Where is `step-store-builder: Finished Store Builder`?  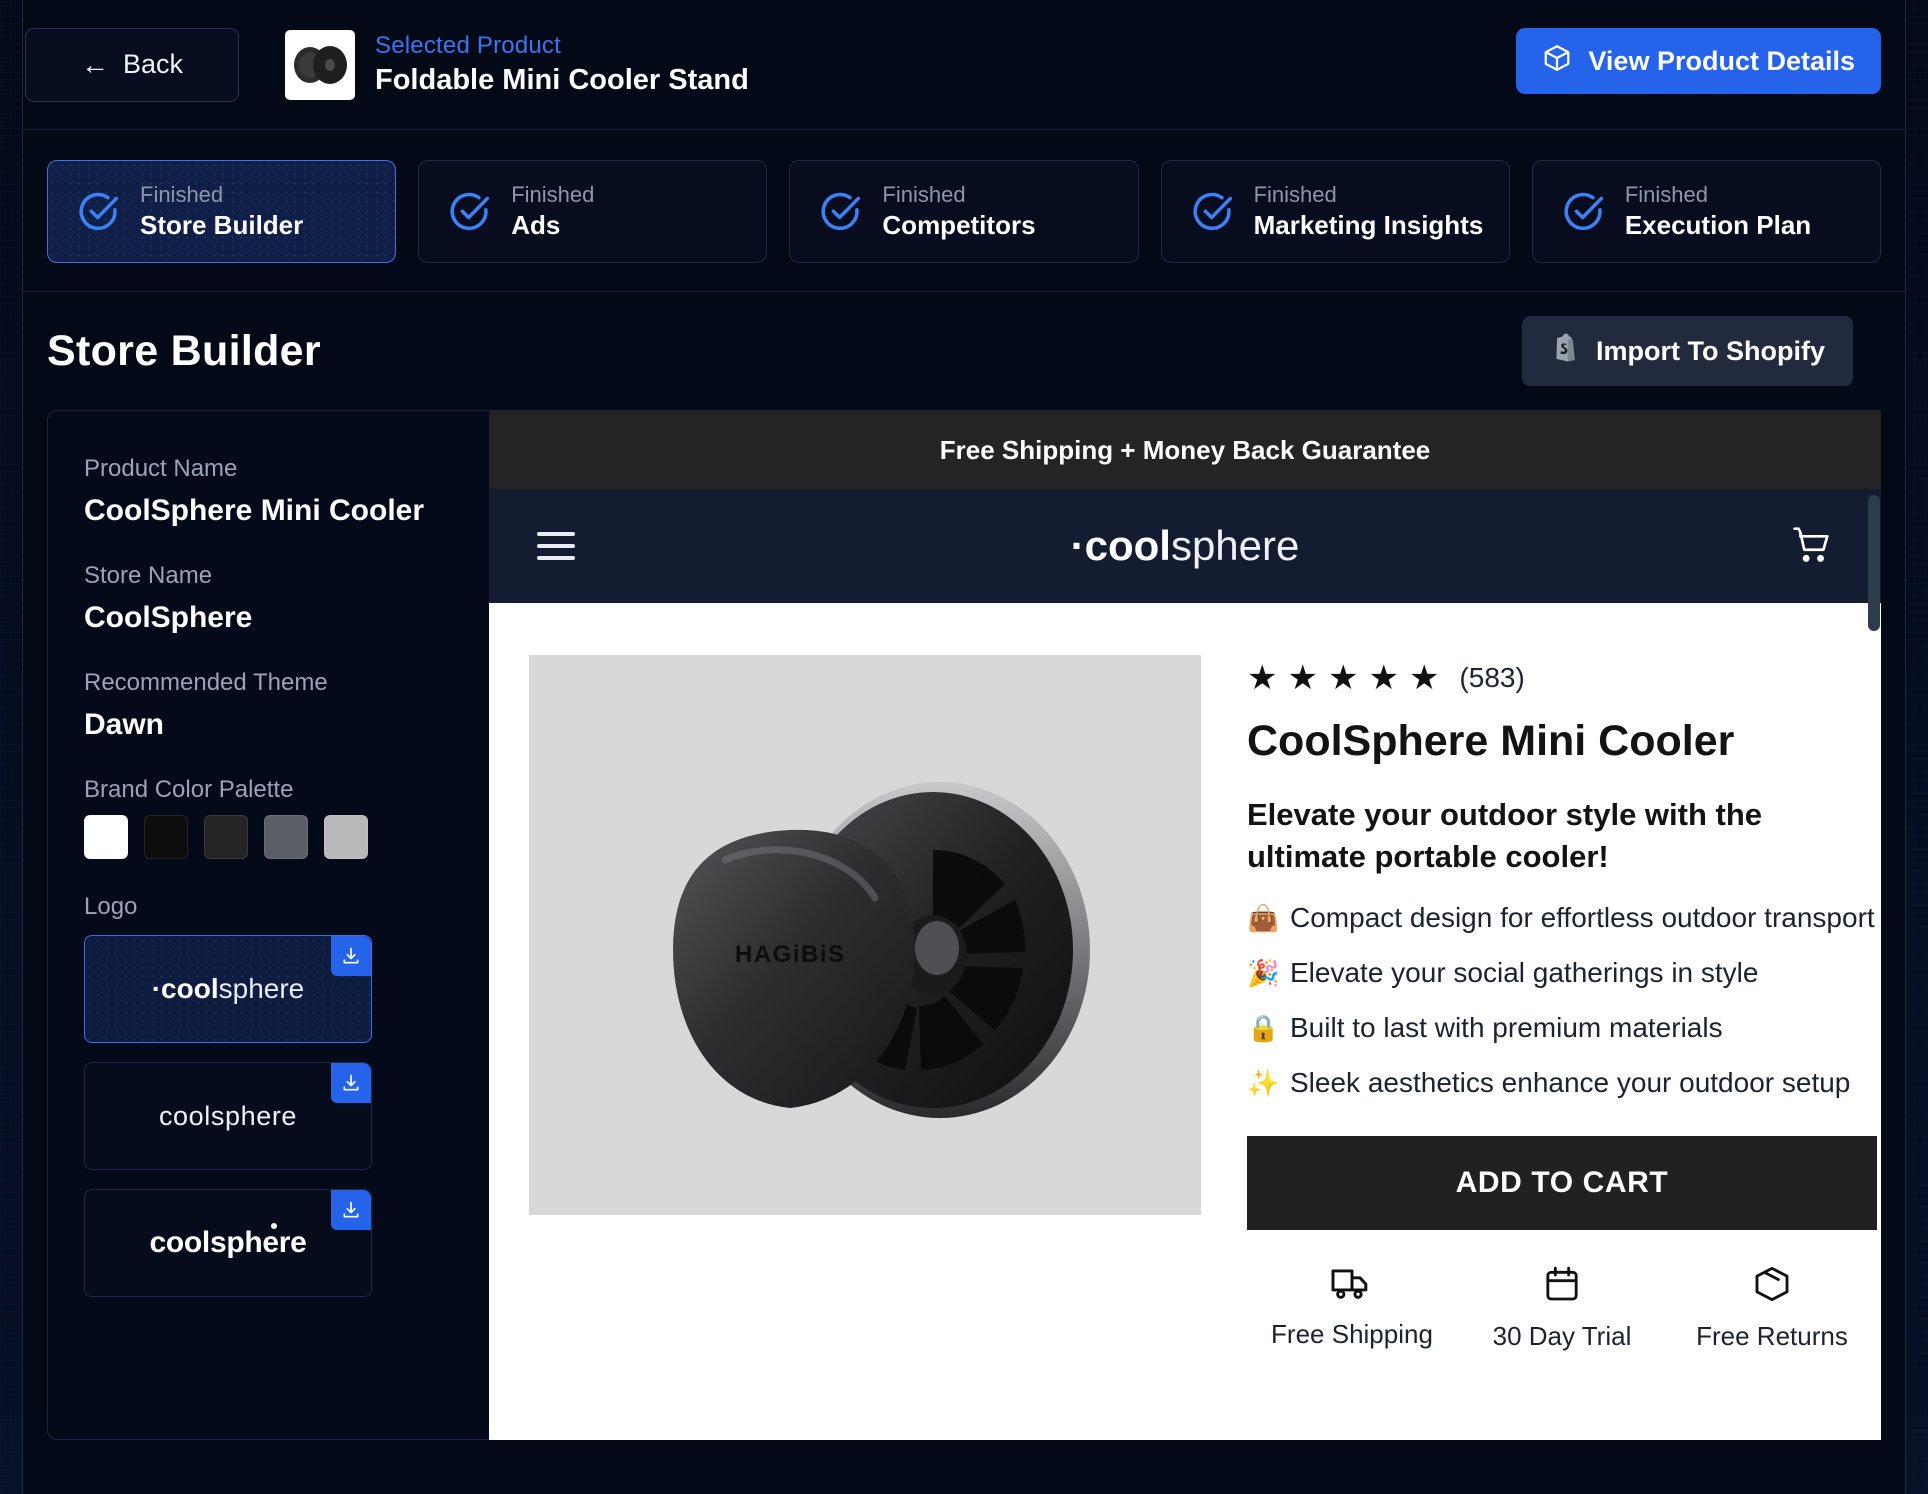
step-store-builder: Finished Store Builder is located at coordinates (222, 211).